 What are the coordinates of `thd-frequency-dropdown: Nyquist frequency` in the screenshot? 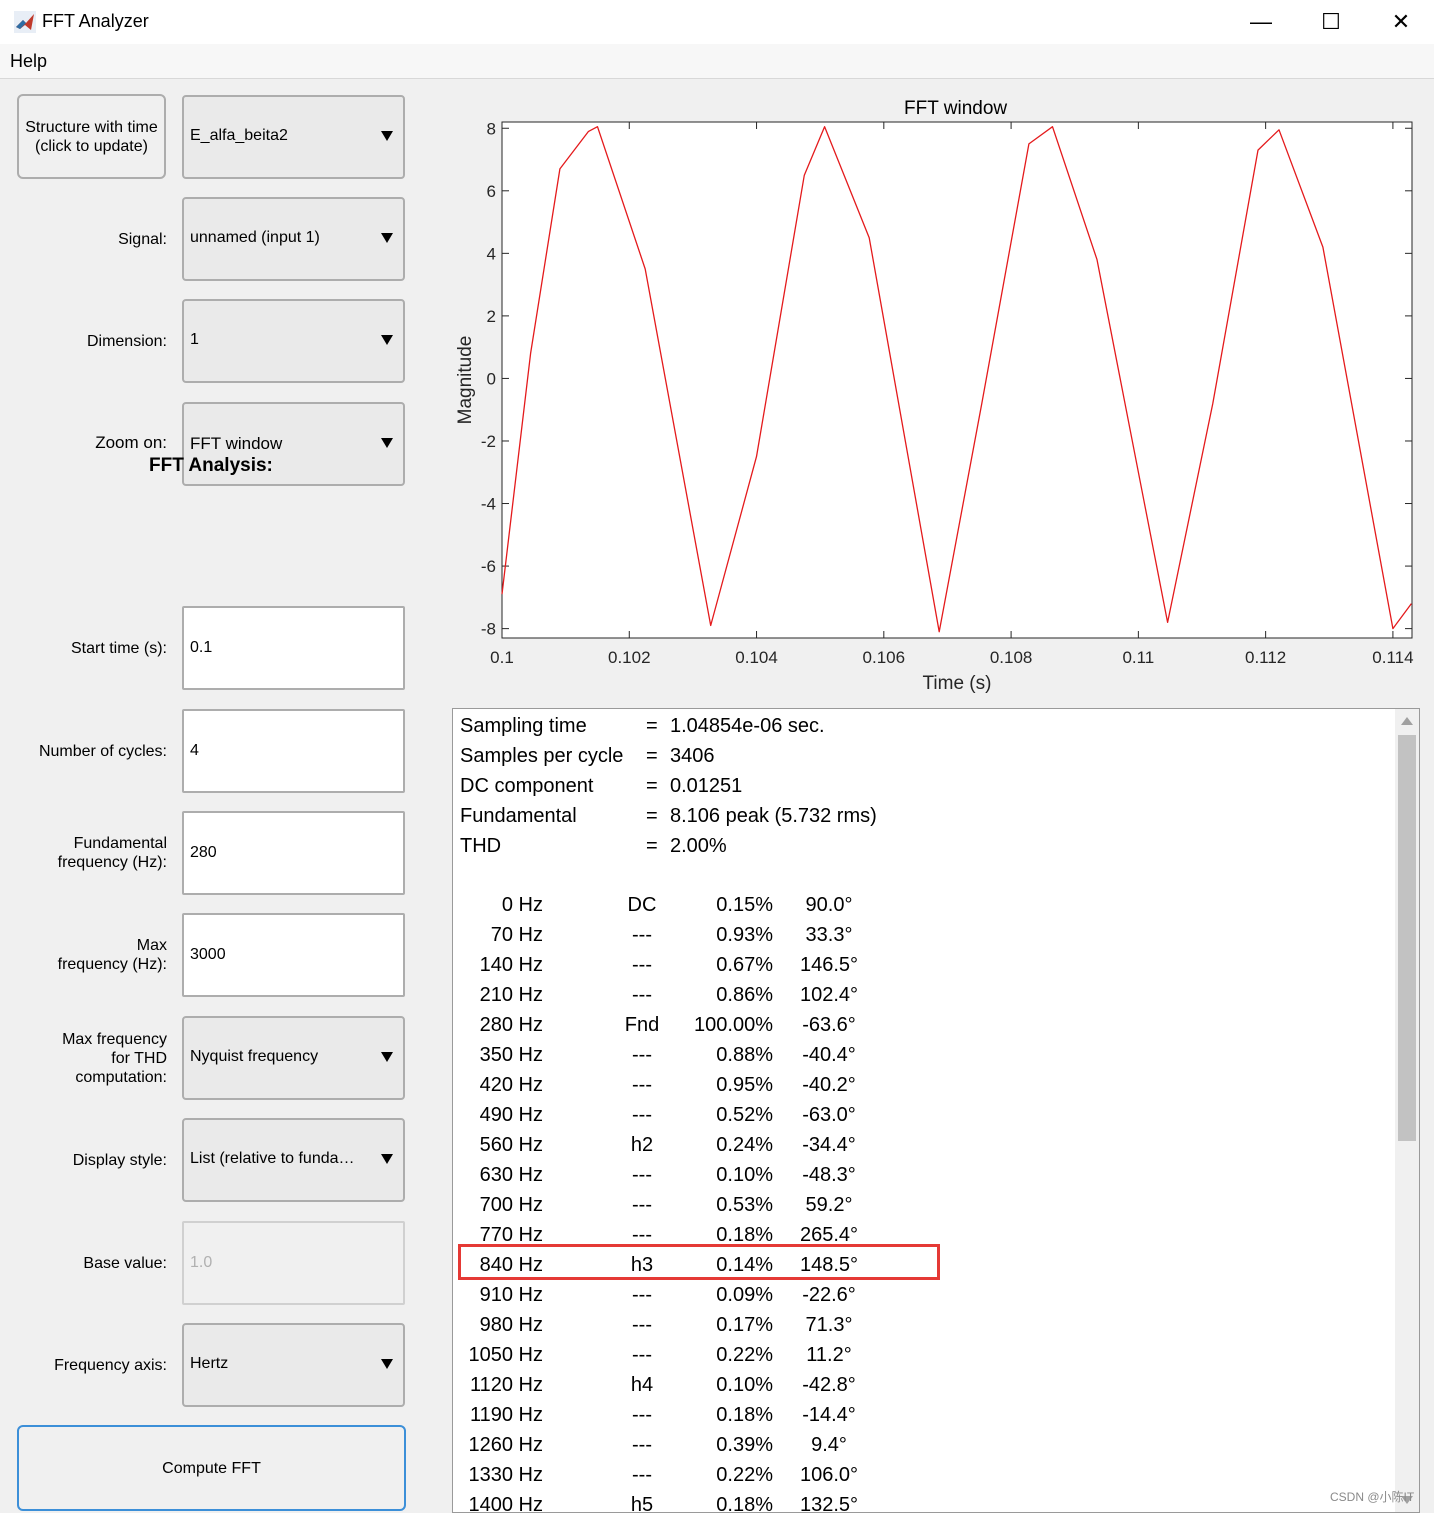 It's located at (293, 1058).